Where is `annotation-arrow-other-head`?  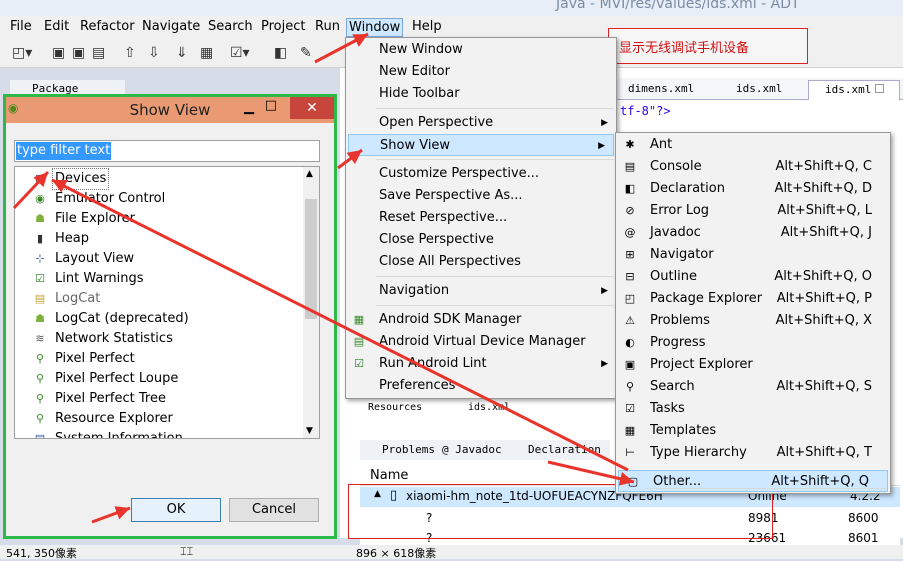
annotation-arrow-other-head is located at coordinates (626, 479).